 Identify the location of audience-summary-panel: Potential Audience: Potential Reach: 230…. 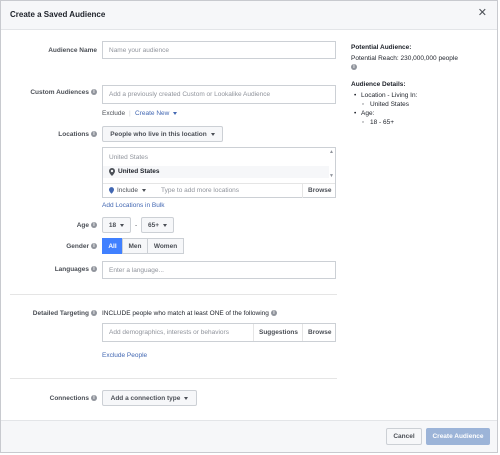
(421, 85).